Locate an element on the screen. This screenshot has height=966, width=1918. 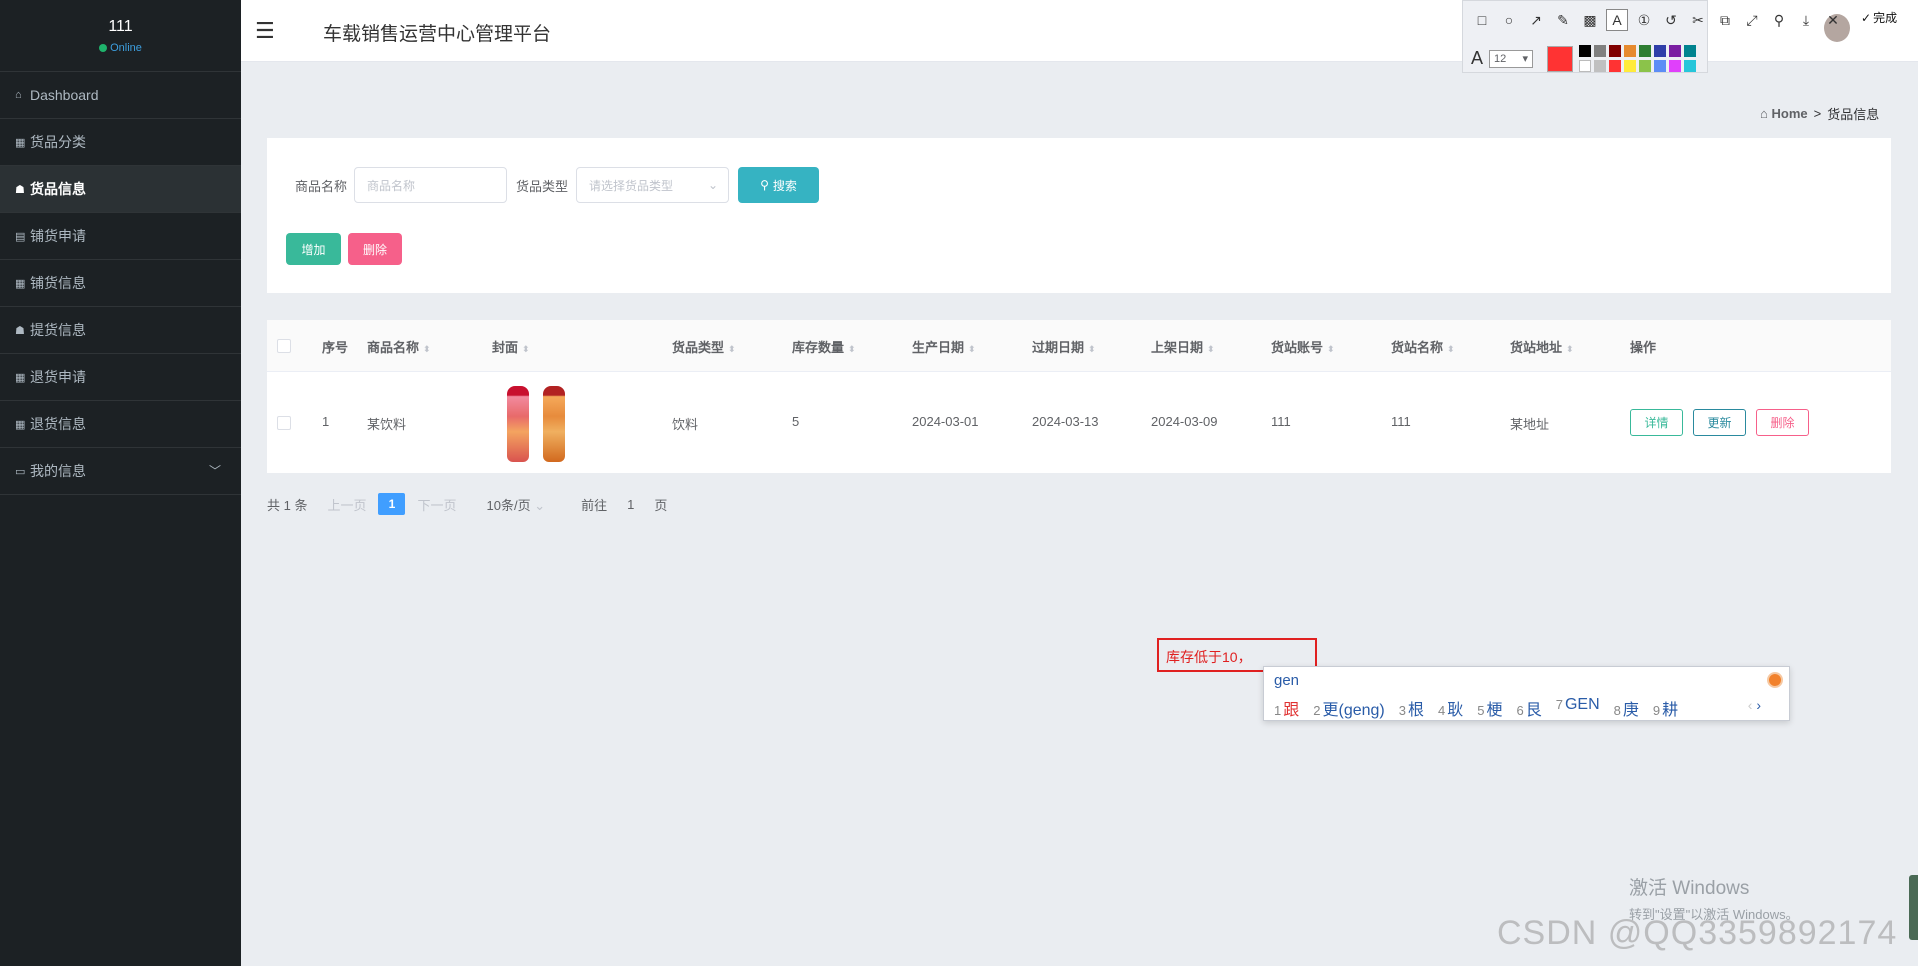
cell-station-account: 111 is located at coordinates (1281, 421).